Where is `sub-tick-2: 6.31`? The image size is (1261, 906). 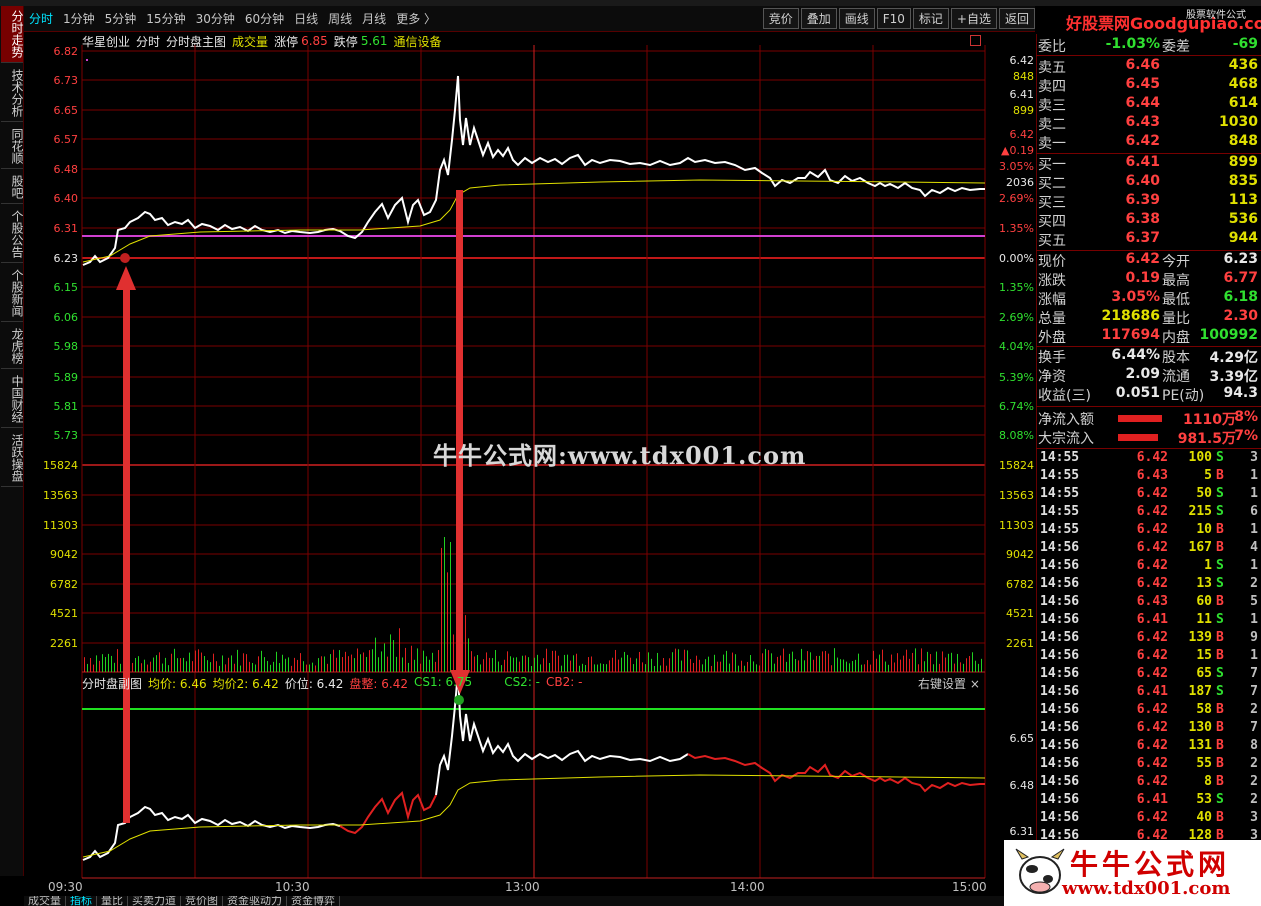 sub-tick-2: 6.31 is located at coordinates (1022, 831).